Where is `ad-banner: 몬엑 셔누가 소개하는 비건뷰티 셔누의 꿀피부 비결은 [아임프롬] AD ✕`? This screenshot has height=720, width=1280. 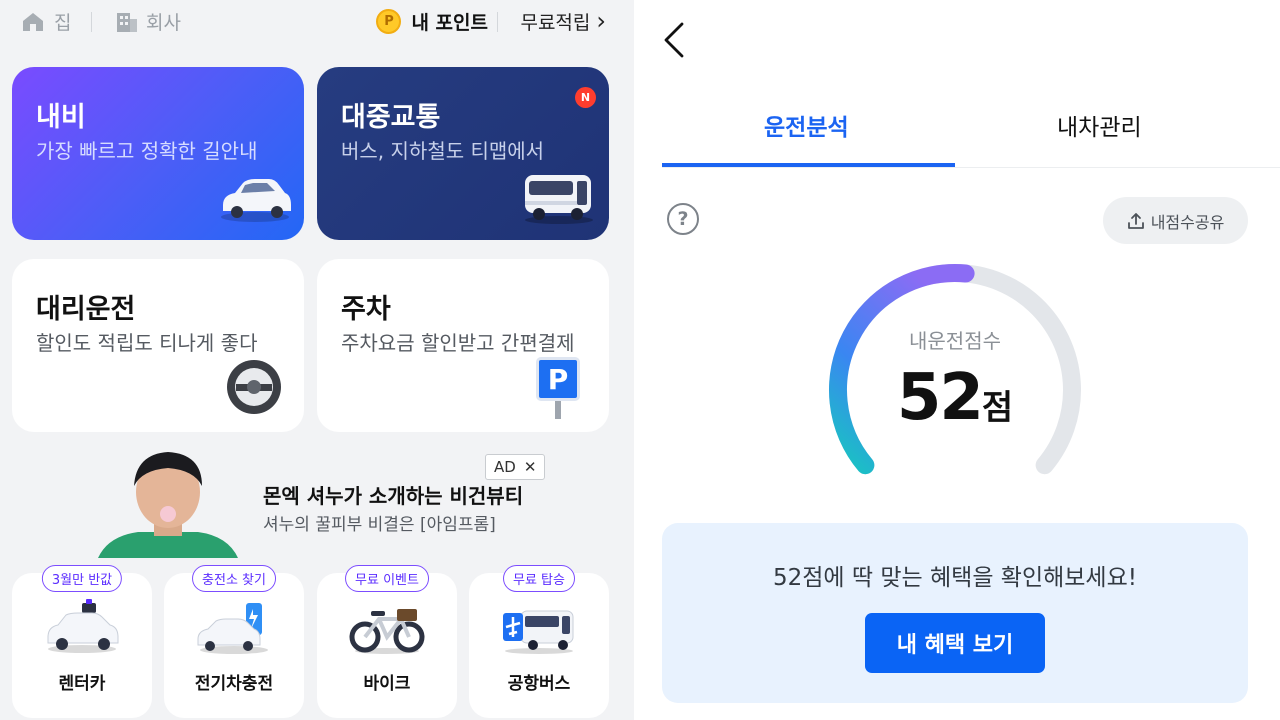
ad-banner: 몬엑 셔누가 소개하는 비건뷰티 셔누의 꿀피부 비결은 [아임프롬] AD ✕ is located at coordinates (317, 503).